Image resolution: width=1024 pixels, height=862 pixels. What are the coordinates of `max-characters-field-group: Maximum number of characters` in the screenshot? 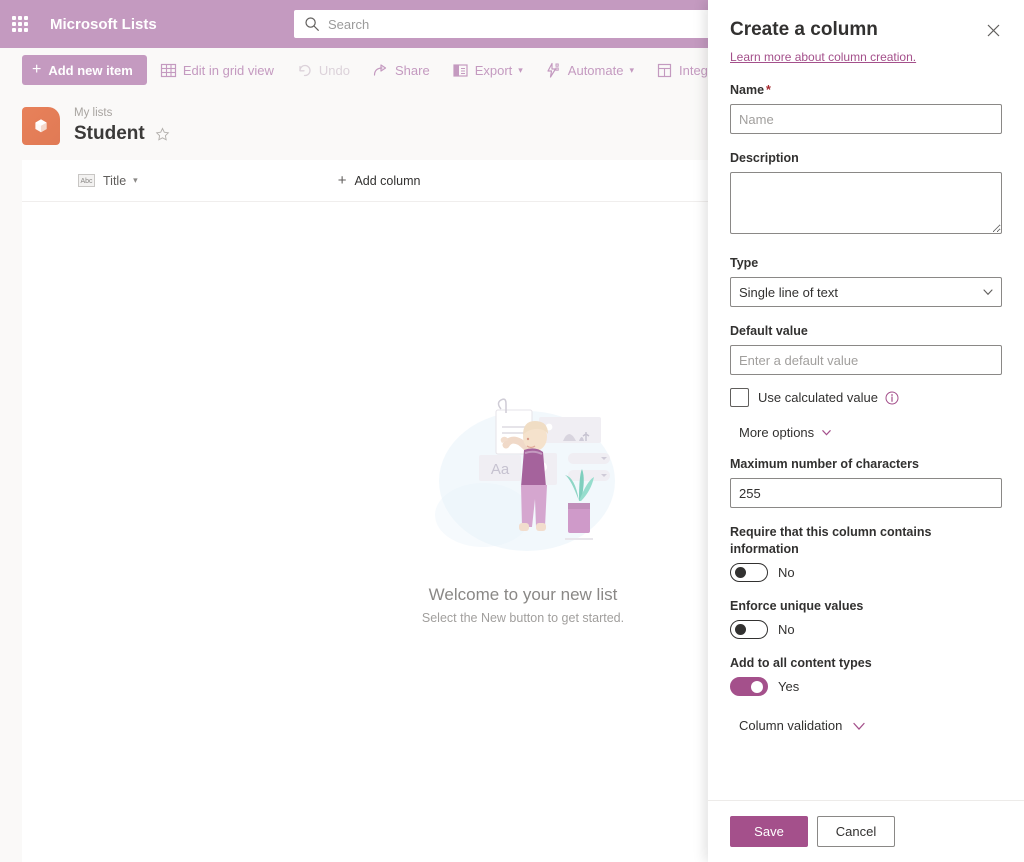 It's located at (866, 482).